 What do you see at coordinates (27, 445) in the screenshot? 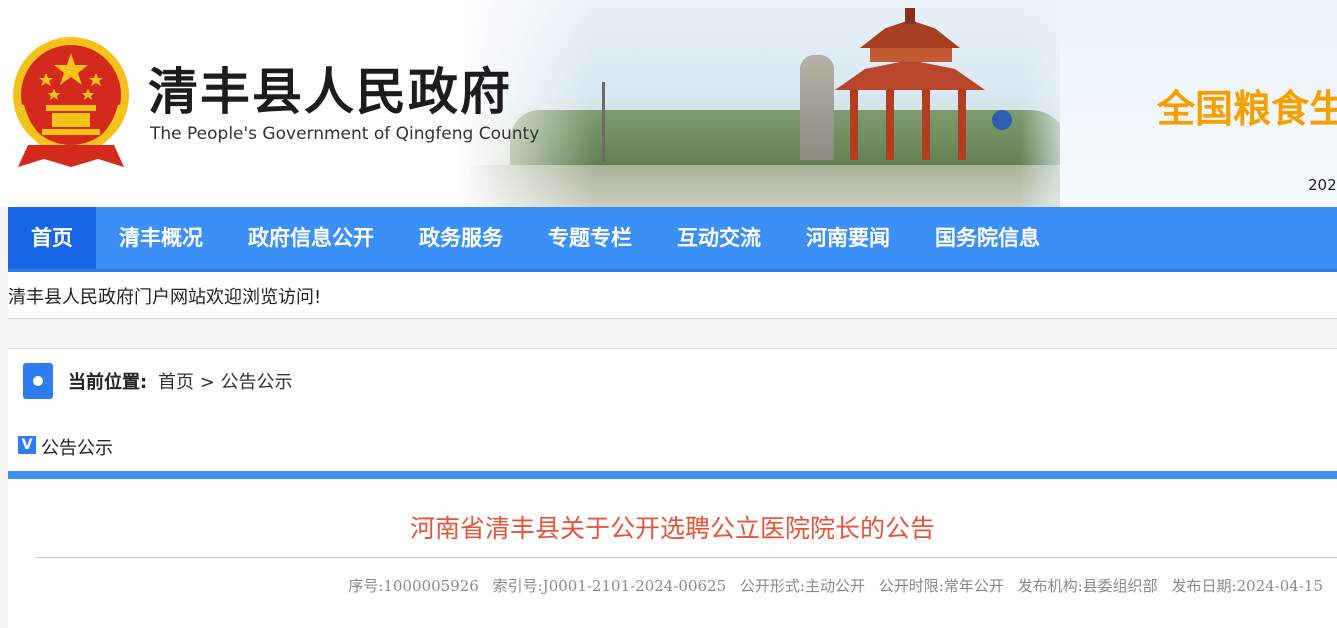
I see `column-badge-icon: V` at bounding box center [27, 445].